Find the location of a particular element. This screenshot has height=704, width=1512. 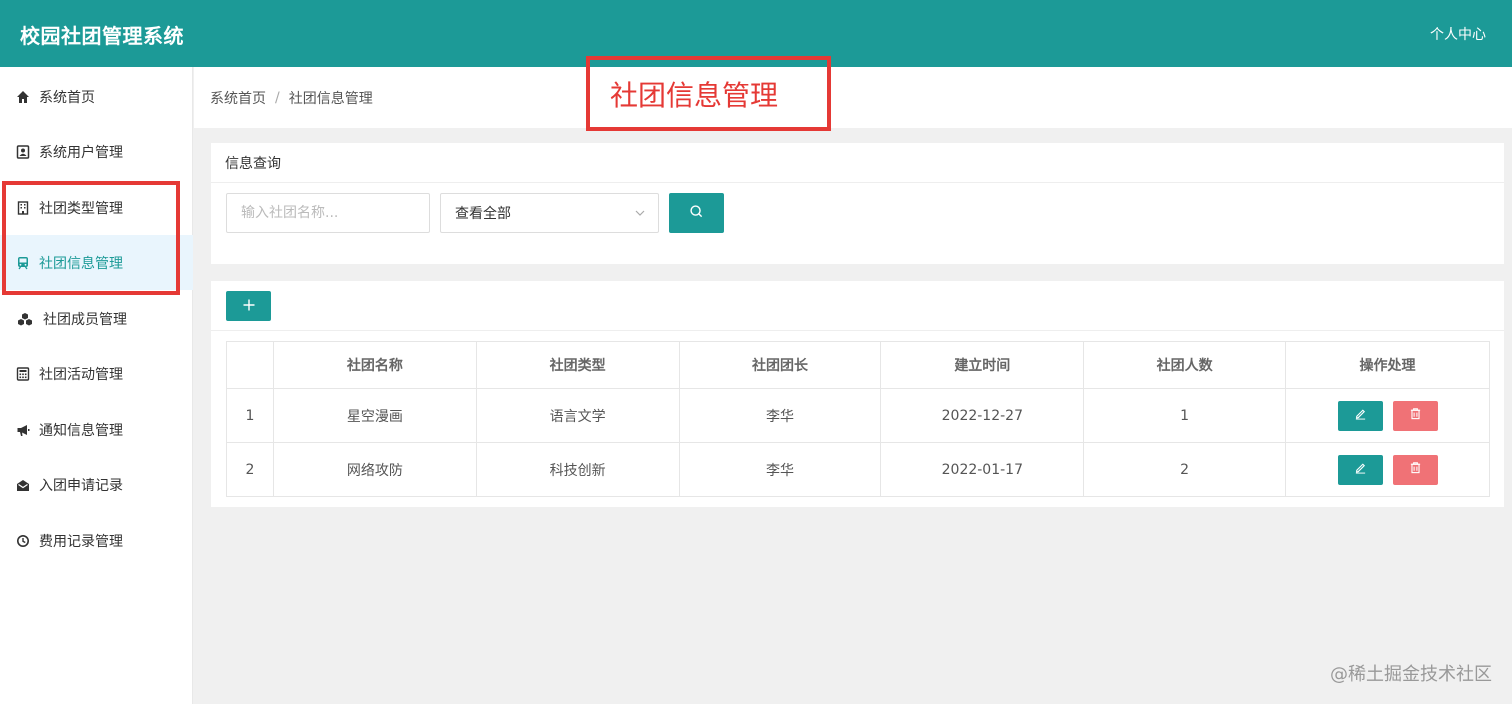

column-header-name: 社团名称 is located at coordinates (374, 365).